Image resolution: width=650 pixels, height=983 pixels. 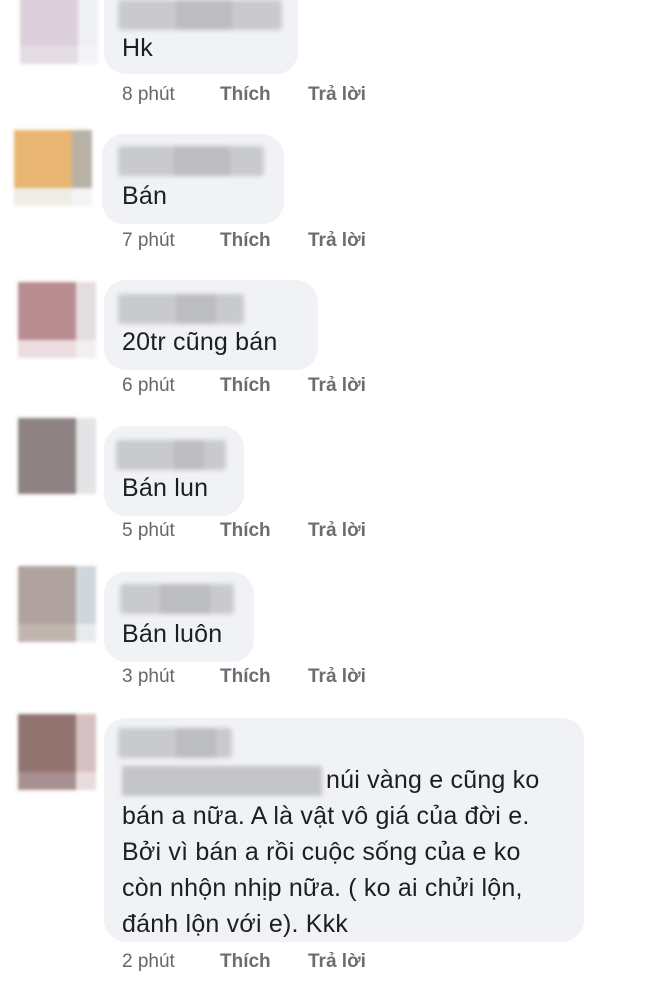 What do you see at coordinates (222, 781) in the screenshot?
I see `text-redacted` at bounding box center [222, 781].